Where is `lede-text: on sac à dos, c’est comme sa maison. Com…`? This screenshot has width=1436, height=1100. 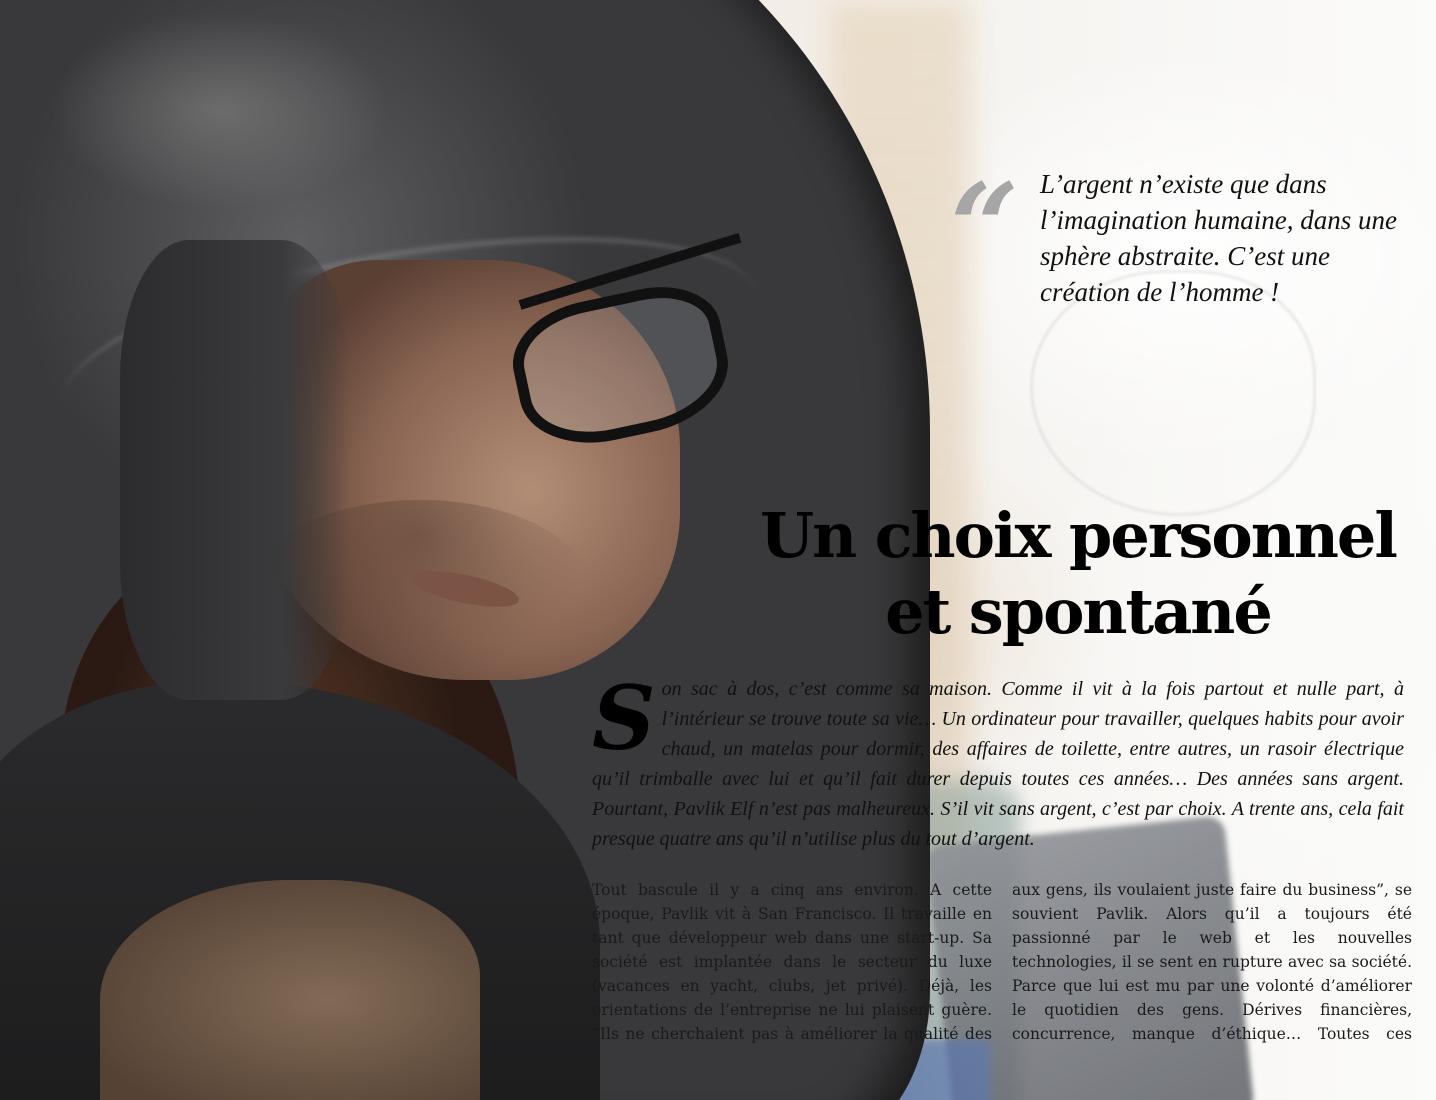
lede-text: on sac à dos, c’est comme sa maison. Com… is located at coordinates (998, 764).